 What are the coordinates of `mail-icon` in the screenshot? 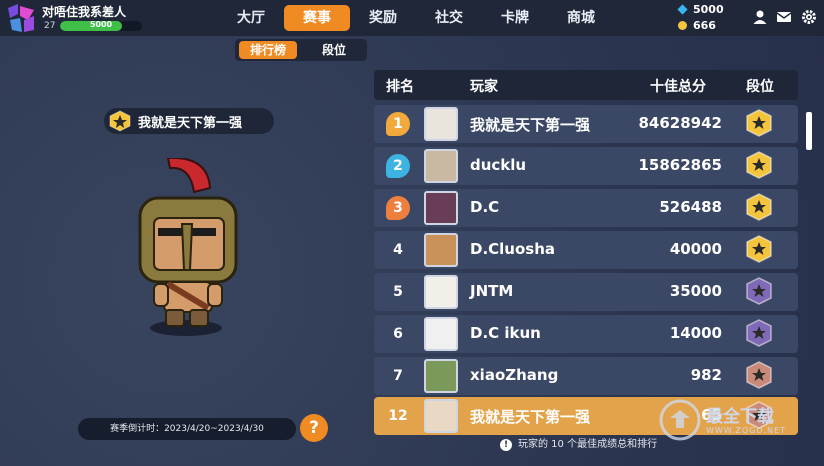 It's located at (784, 17).